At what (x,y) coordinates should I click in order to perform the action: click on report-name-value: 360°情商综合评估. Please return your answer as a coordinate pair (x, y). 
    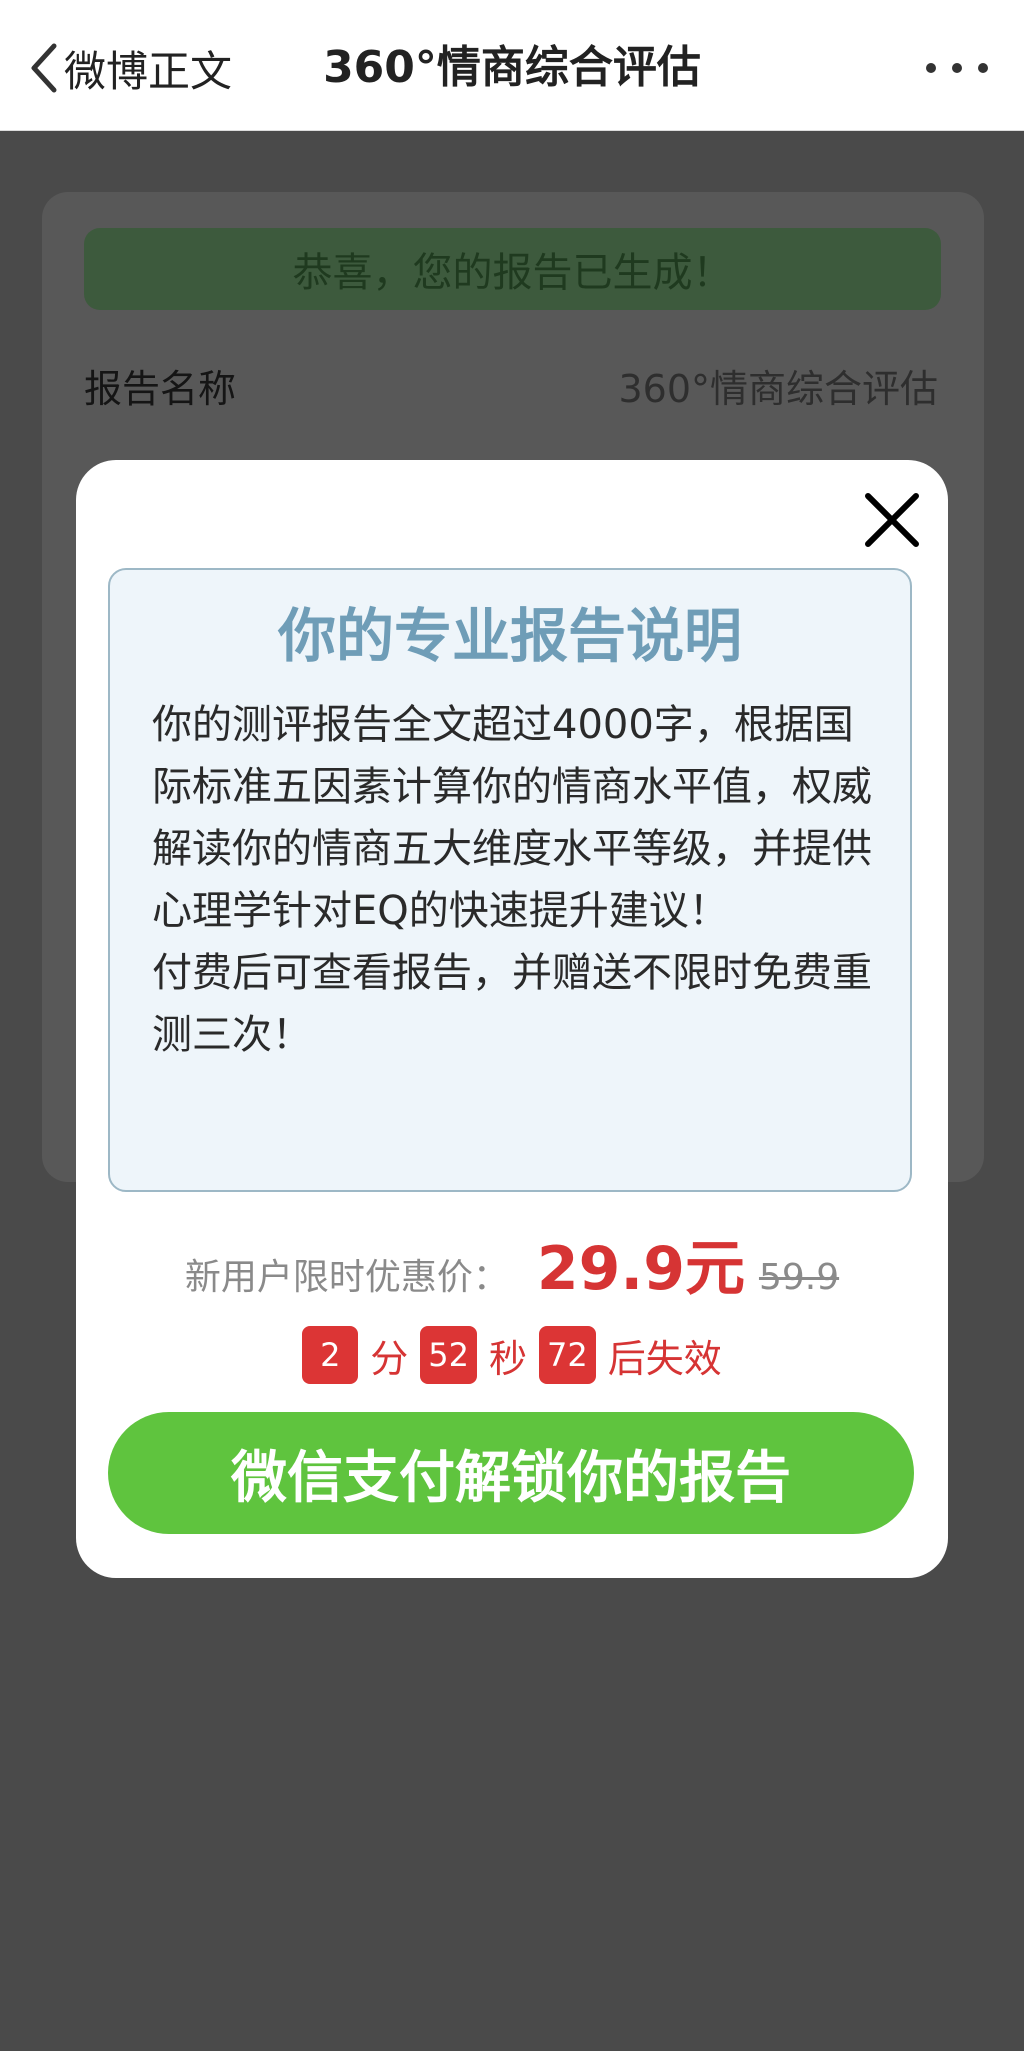
    Looking at the image, I should click on (778, 389).